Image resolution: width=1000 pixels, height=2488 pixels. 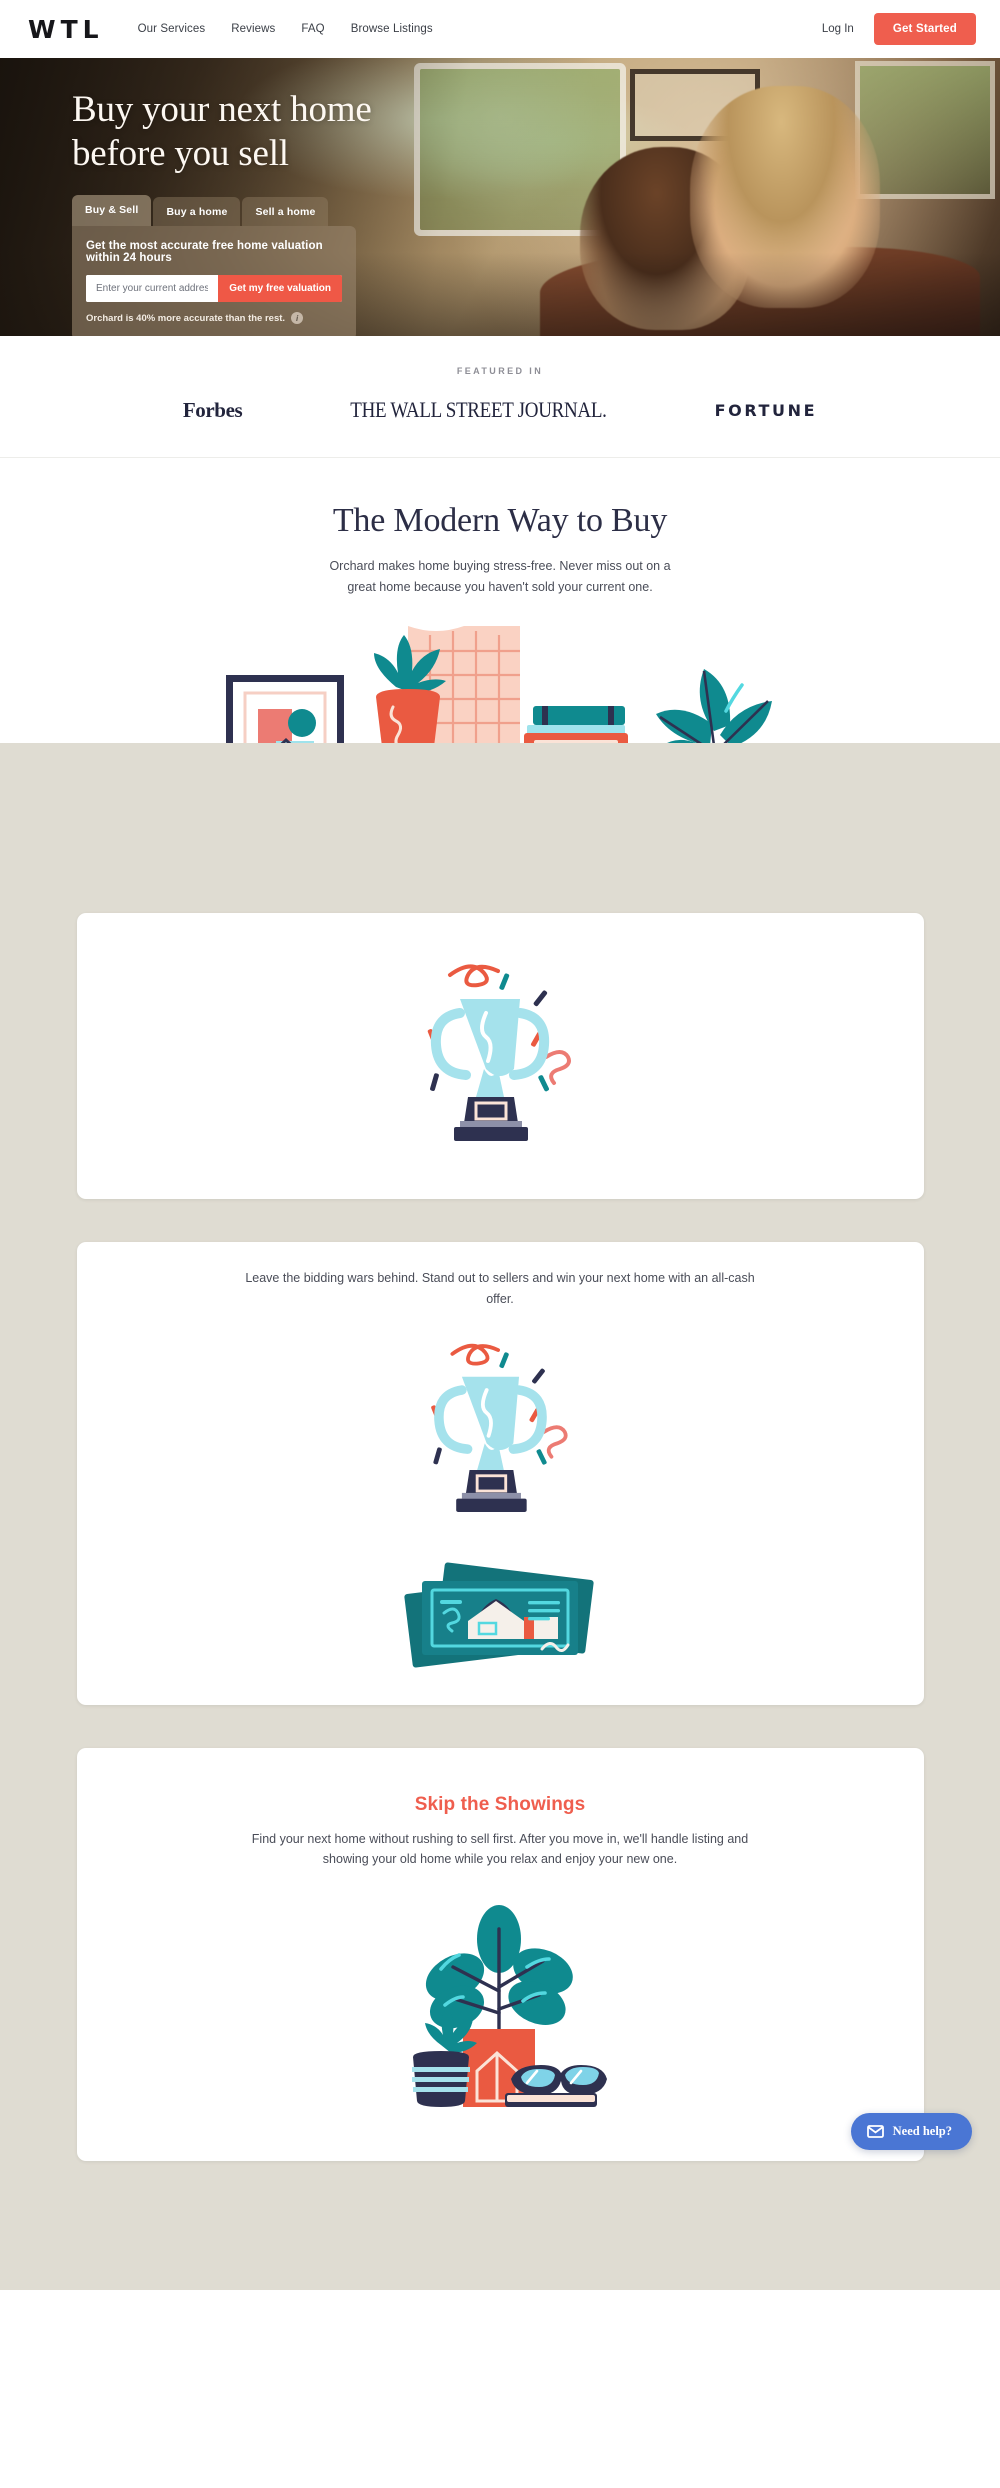 I want to click on need-help-label: Need help?, so click(x=922, y=2131).